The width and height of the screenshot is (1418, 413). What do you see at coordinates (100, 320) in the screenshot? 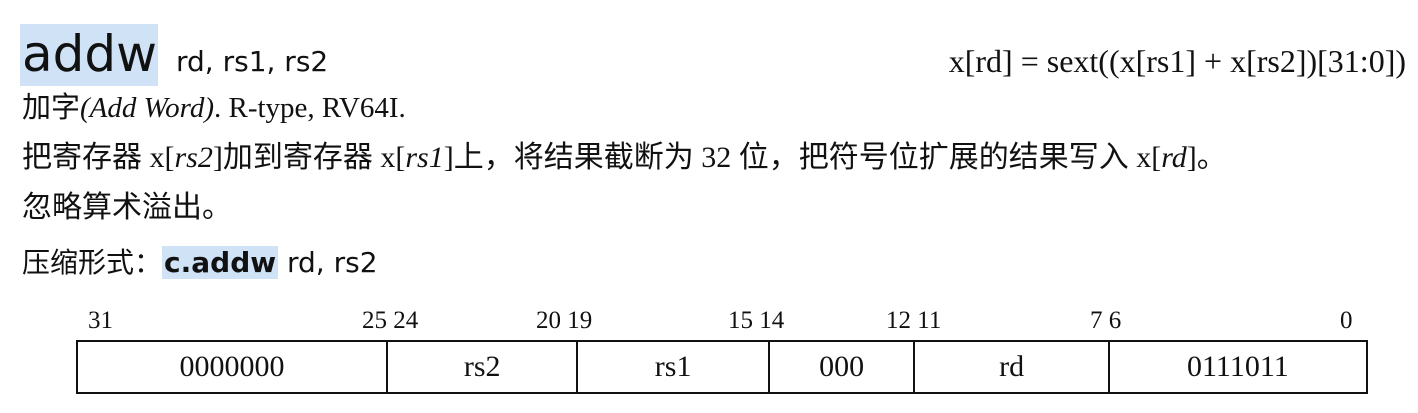
I see `bit-label: 31` at bounding box center [100, 320].